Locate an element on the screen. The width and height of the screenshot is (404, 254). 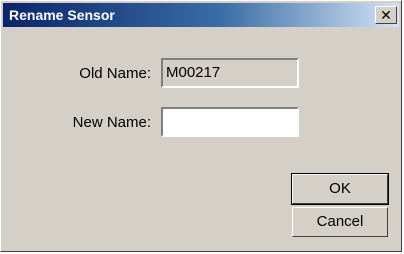
old-name-label: Old Name: is located at coordinates (115, 73).